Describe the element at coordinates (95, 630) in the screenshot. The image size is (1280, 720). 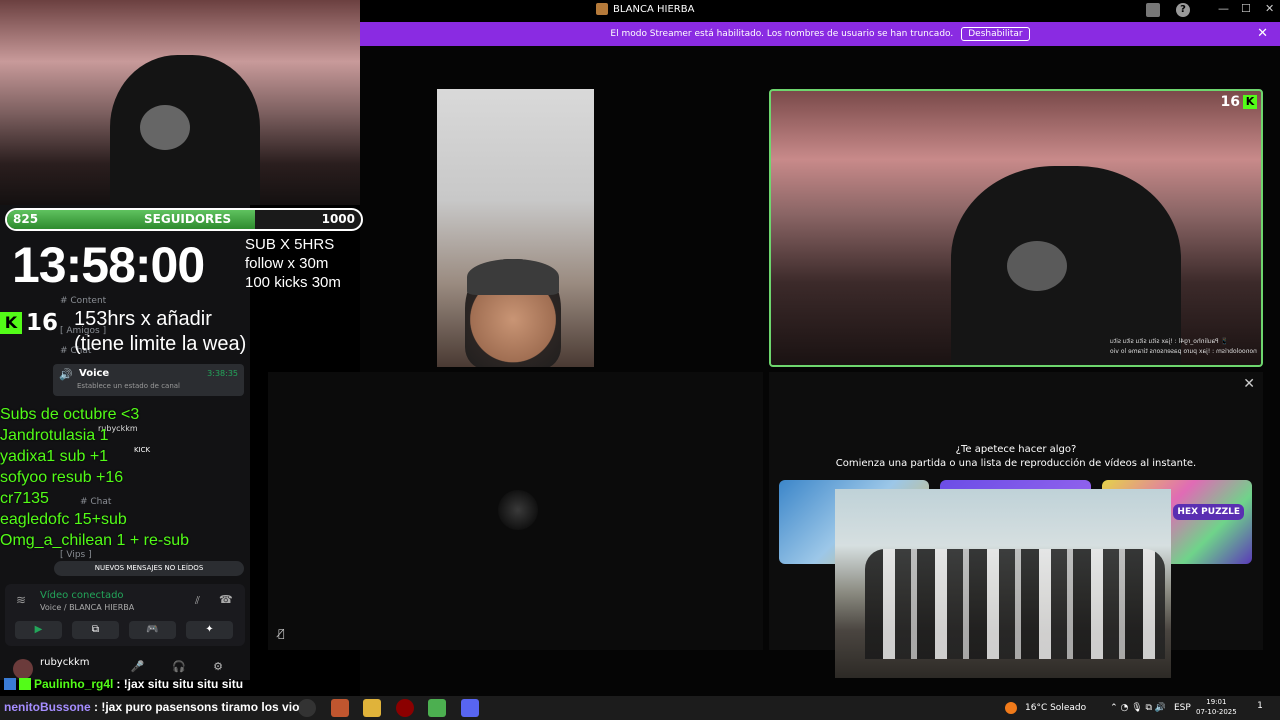
I see `screenshare-button: ⧉` at that location.